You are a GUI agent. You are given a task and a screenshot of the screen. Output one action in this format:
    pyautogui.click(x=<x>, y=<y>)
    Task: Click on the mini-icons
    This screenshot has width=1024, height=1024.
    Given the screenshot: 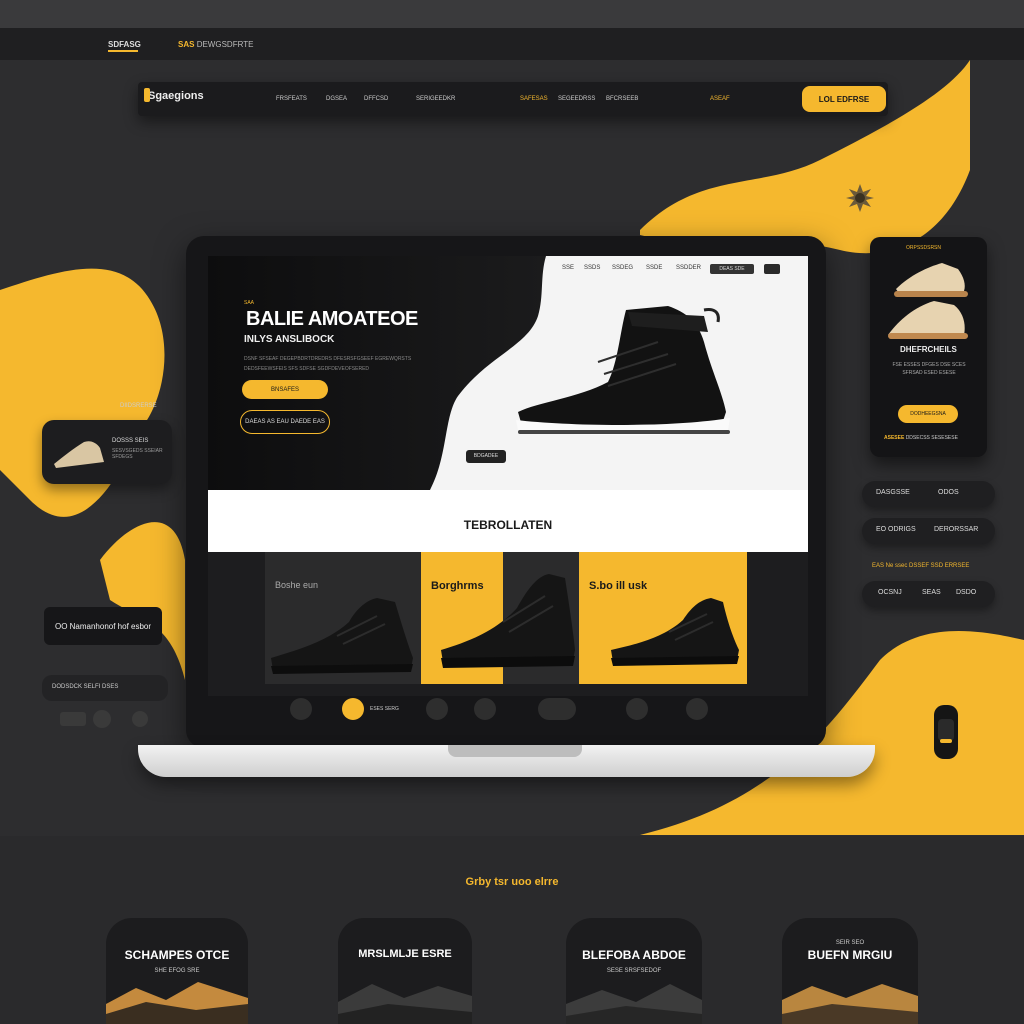 What is the action you would take?
    pyautogui.click(x=104, y=719)
    